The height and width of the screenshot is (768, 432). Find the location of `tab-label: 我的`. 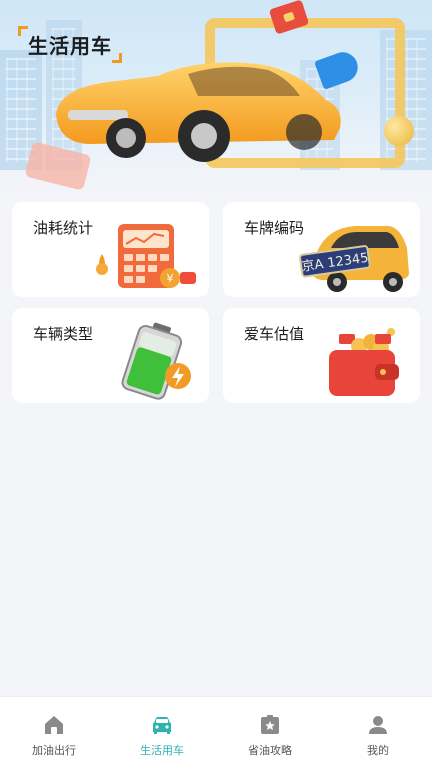

tab-label: 我的 is located at coordinates (378, 750).